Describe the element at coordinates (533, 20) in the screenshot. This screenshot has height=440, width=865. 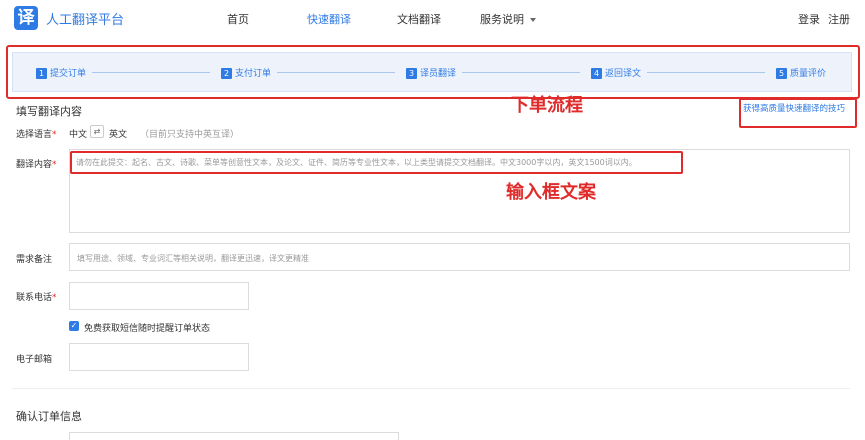
I see `chevron-down-icon` at that location.